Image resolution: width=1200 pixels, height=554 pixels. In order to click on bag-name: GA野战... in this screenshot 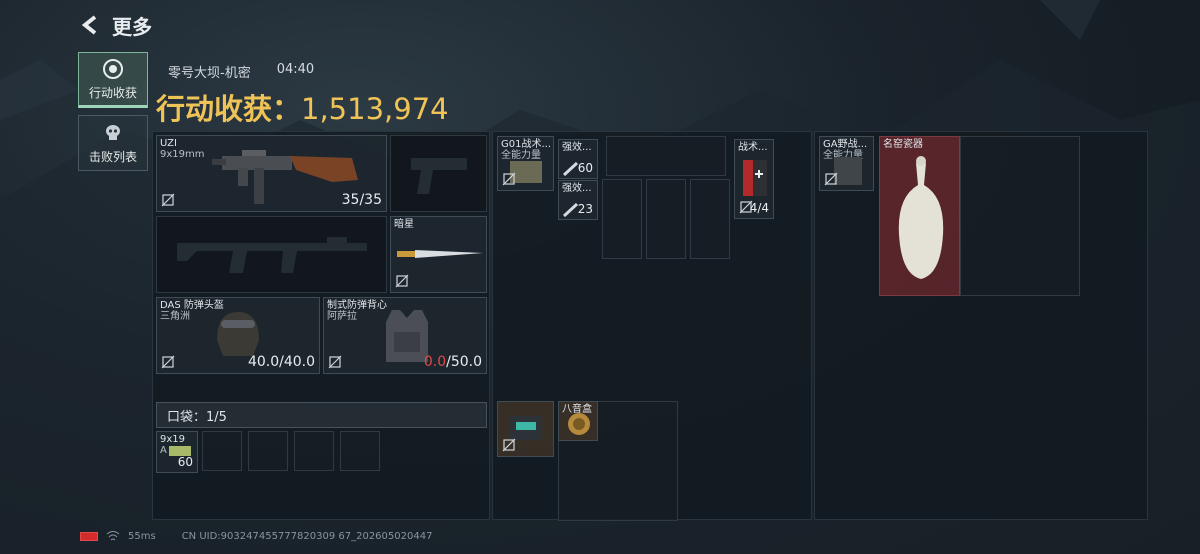, I will do `click(845, 144)`.